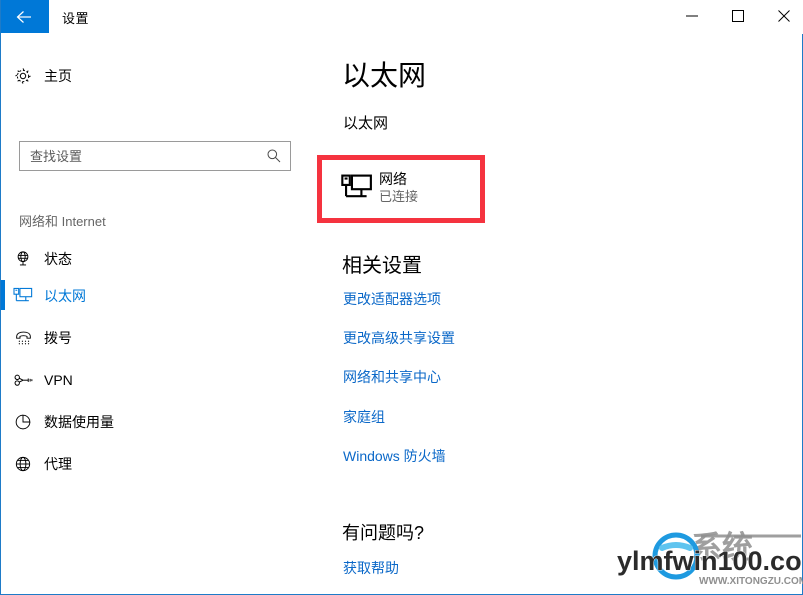  I want to click on link-homegroup: 家庭组, so click(364, 417).